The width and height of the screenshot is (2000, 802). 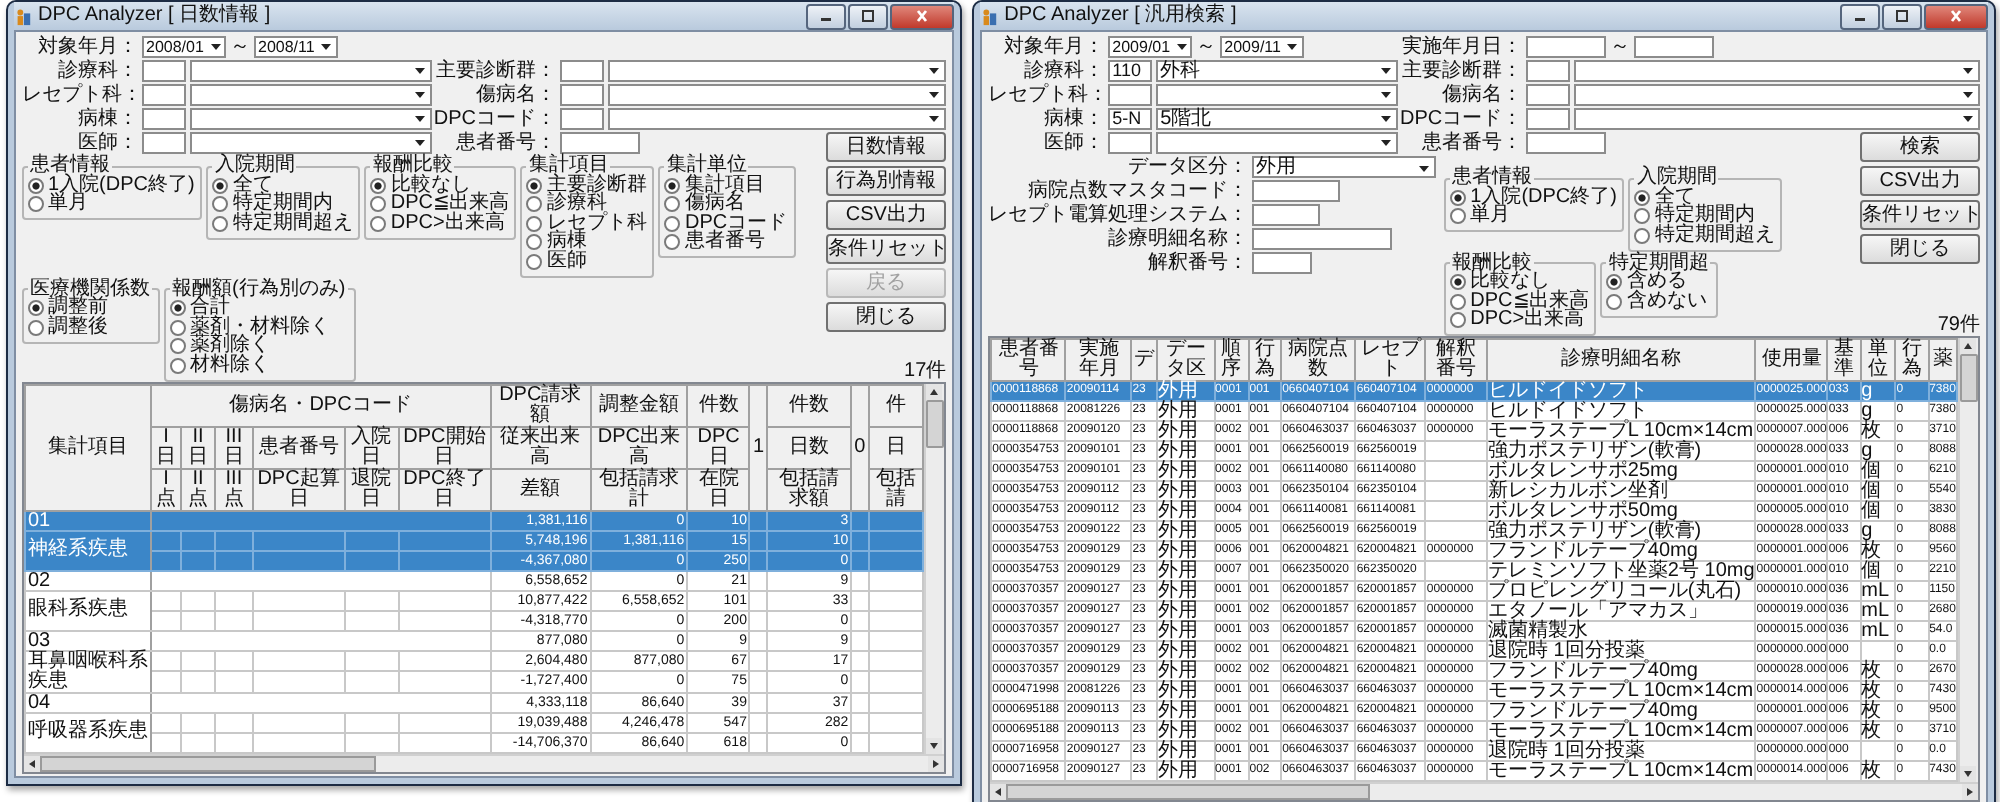 What do you see at coordinates (88, 610) in the screenshot?
I see `table-cell: 眼科系疾患` at bounding box center [88, 610].